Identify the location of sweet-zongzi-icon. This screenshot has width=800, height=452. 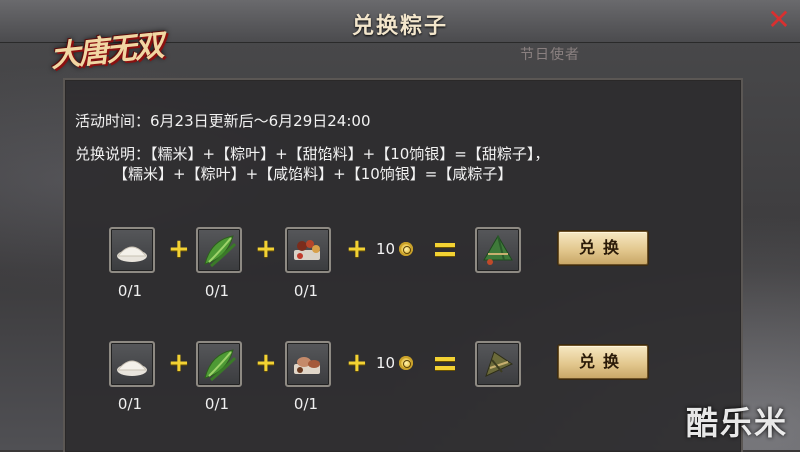
(498, 250).